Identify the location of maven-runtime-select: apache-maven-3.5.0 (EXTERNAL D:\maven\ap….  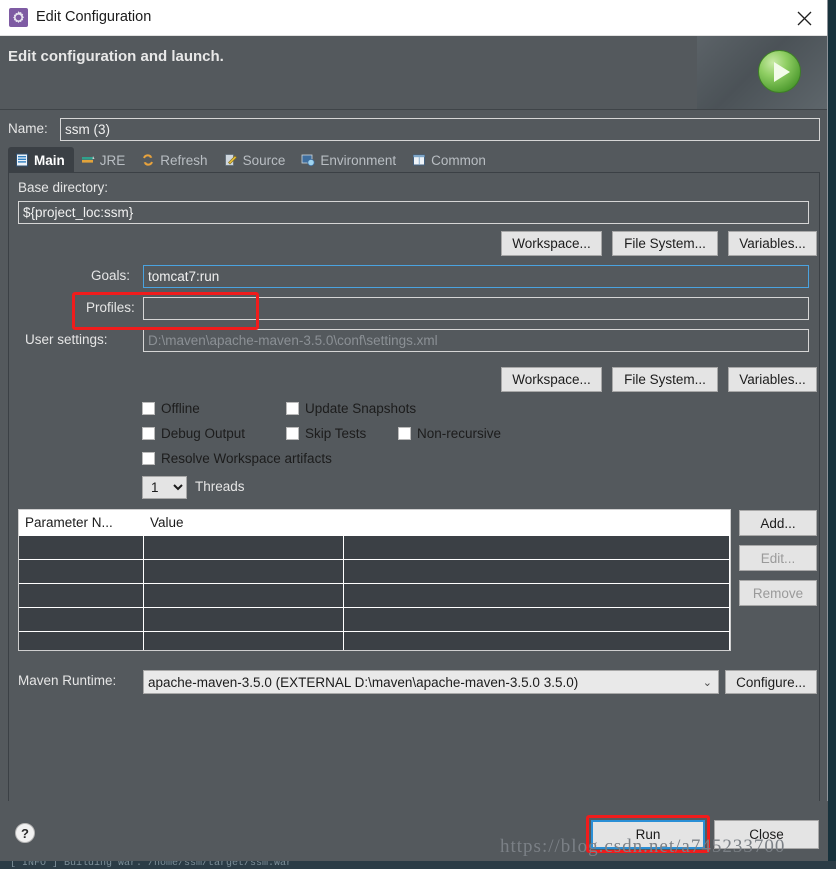
(431, 682).